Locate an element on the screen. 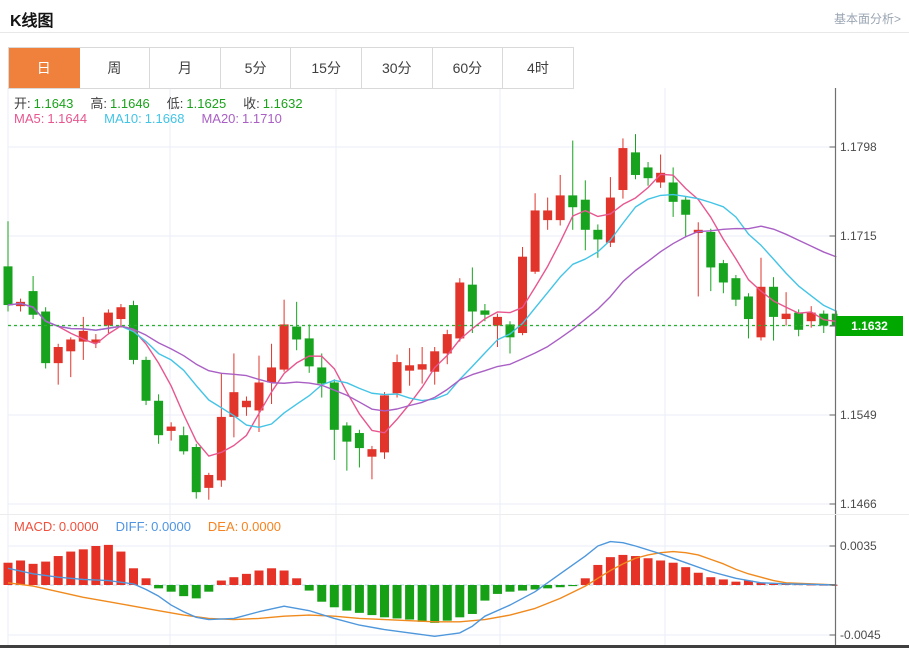 This screenshot has height=648, width=909. legend-item: 高: 1.1646 is located at coordinates (120, 103).